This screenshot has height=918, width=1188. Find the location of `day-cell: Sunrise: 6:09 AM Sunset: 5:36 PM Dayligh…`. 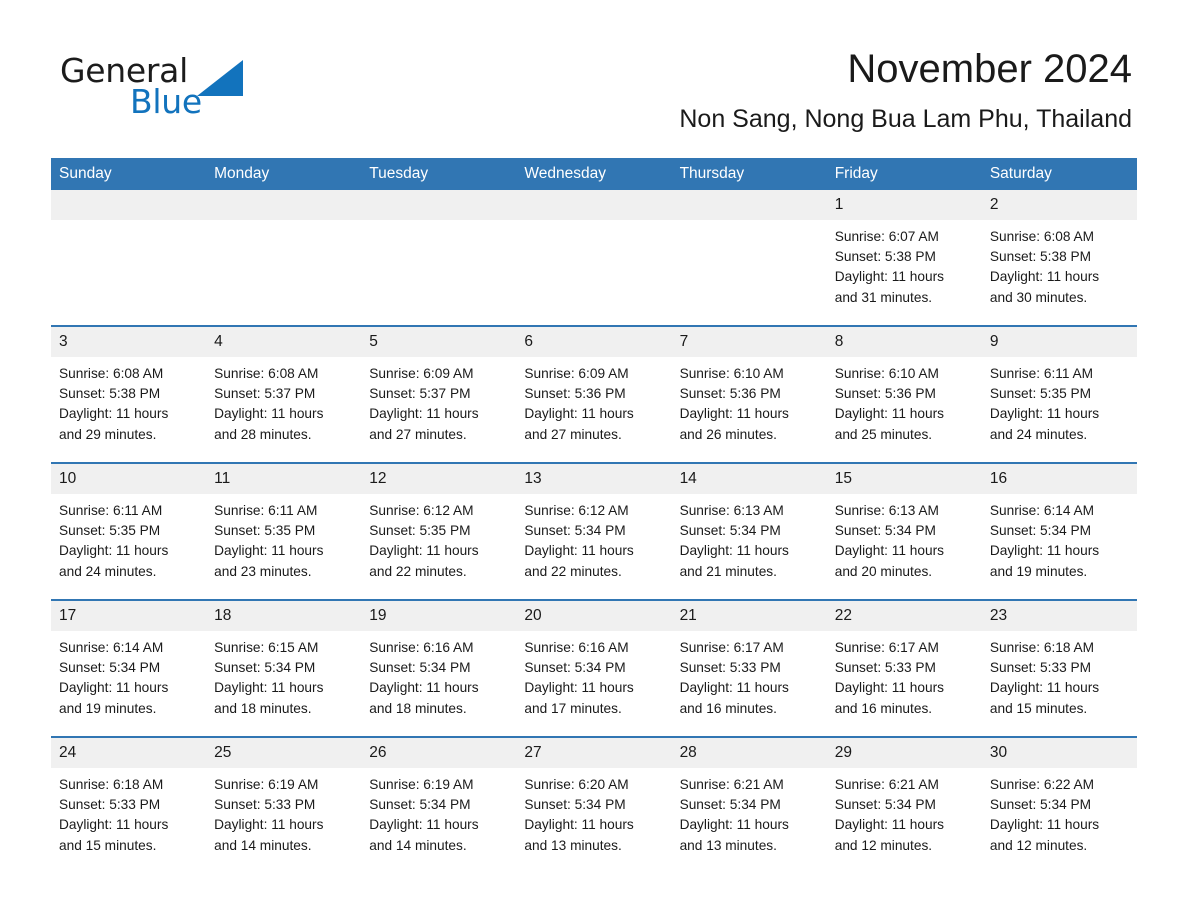

day-cell: Sunrise: 6:09 AM Sunset: 5:36 PM Dayligh… is located at coordinates (594, 409).